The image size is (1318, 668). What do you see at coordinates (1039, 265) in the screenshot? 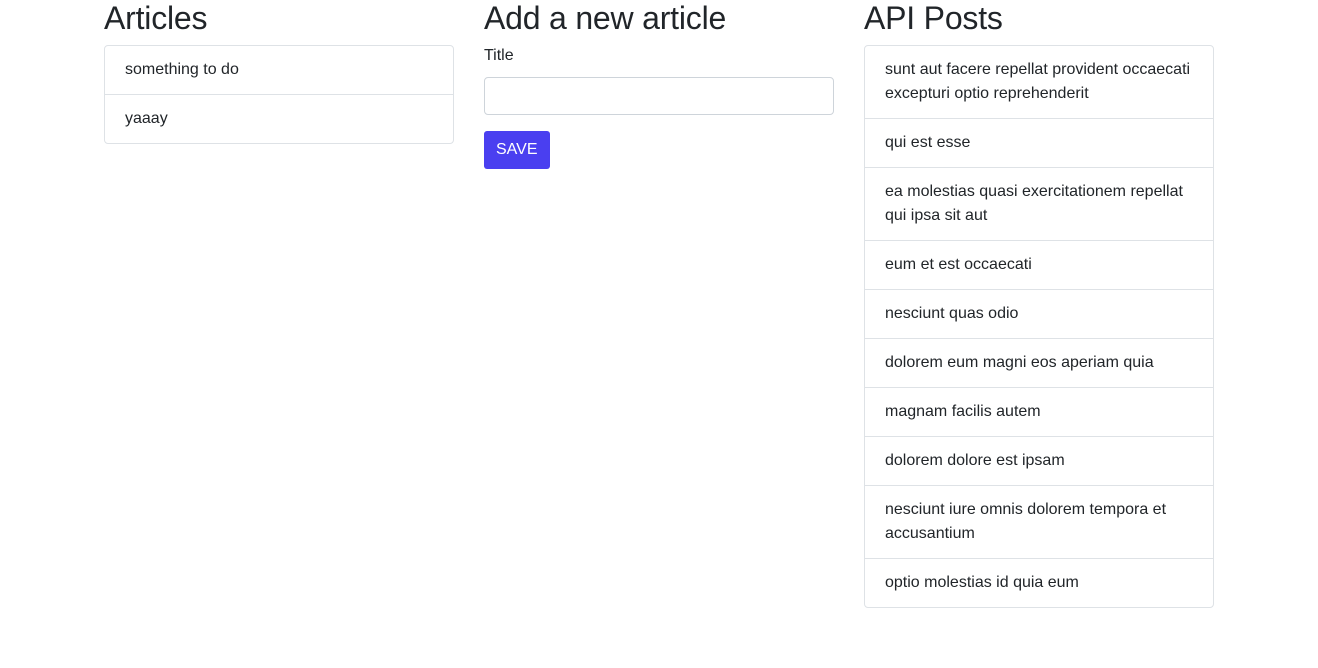
I see `post-list-item: eum et est occaecati` at bounding box center [1039, 265].